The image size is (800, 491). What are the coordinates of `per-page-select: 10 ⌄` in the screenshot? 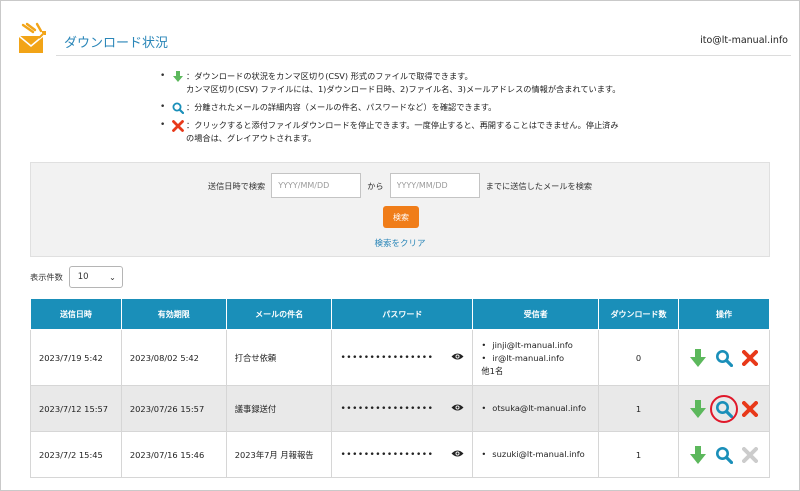 It's located at (95, 277).